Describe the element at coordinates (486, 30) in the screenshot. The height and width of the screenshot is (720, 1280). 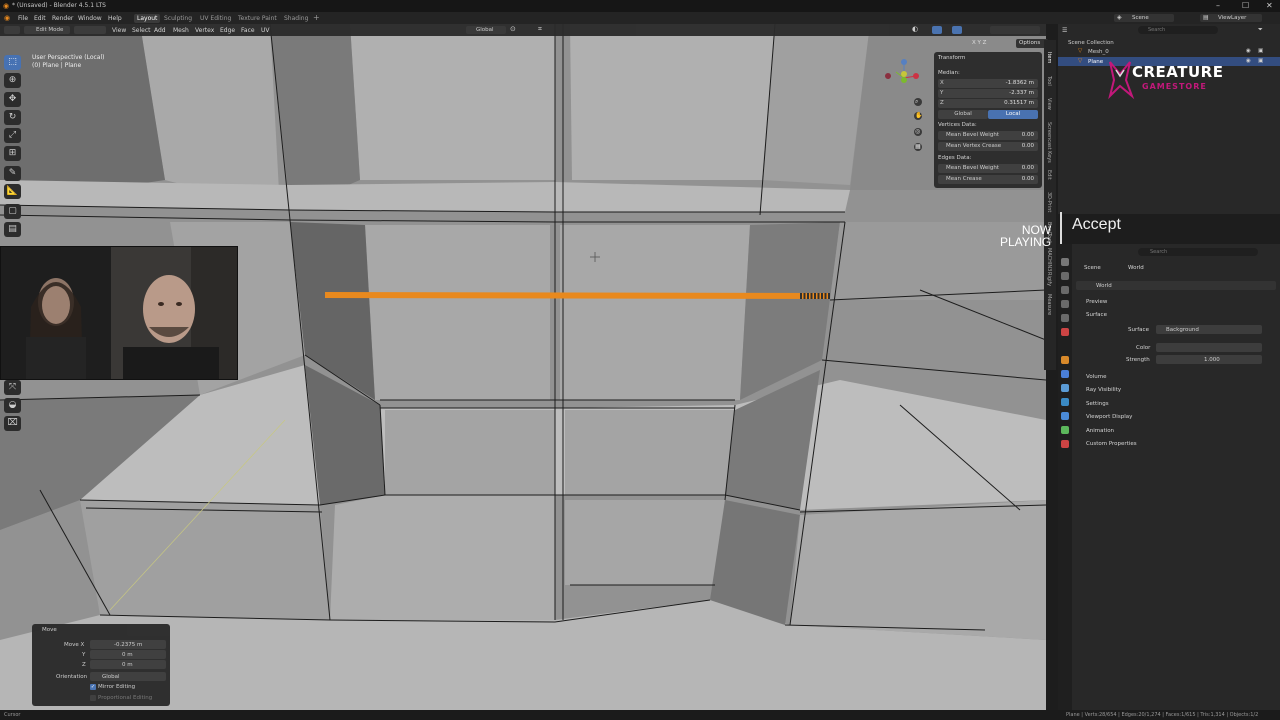
I see `transform-orientation-dropdown: Global` at that location.